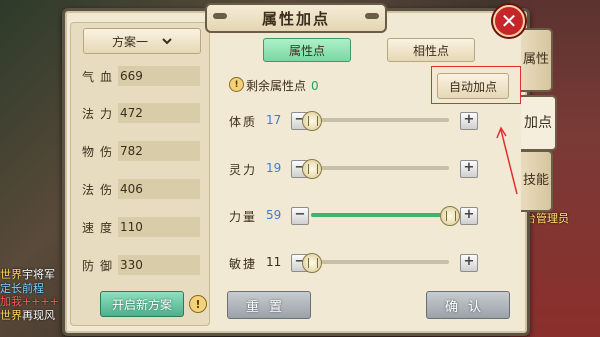 The width and height of the screenshot is (600, 337). I want to click on stat-defense: 防御 330, so click(142, 265).